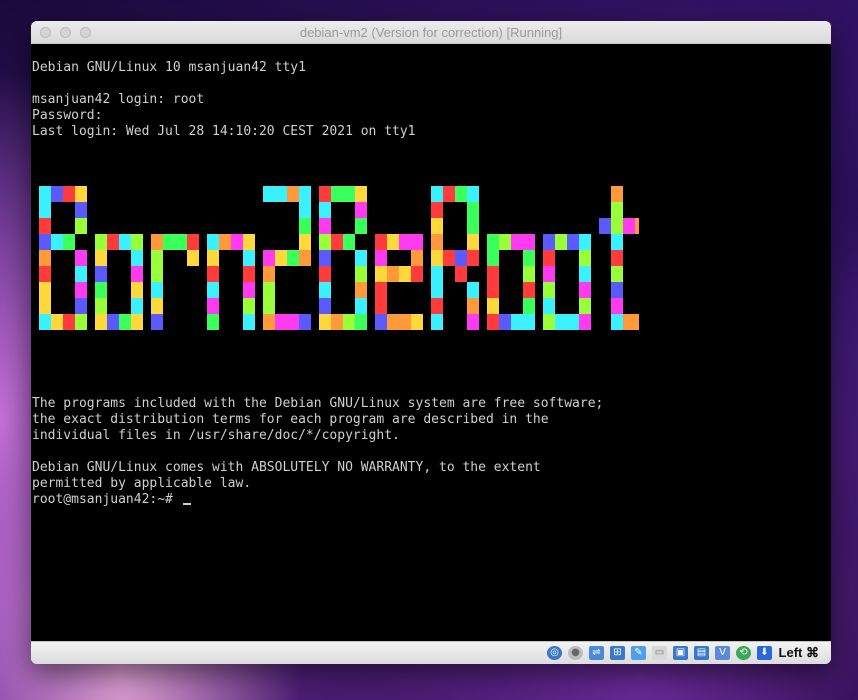 Image resolution: width=858 pixels, height=700 pixels. Describe the element at coordinates (701, 653) in the screenshot. I see `recording-icon: ▤` at that location.